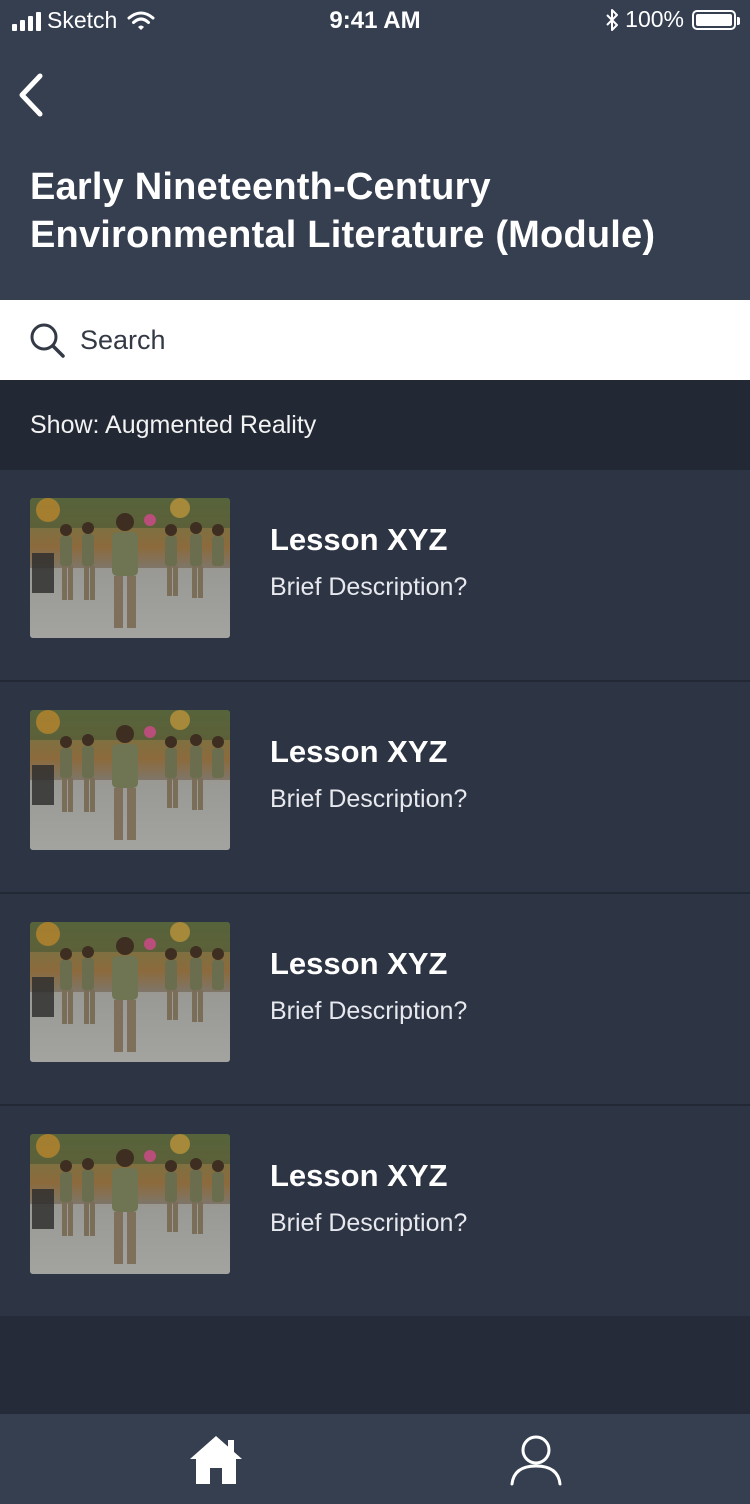 The height and width of the screenshot is (1504, 750). Describe the element at coordinates (47, 340) in the screenshot. I see `search-icon` at that location.